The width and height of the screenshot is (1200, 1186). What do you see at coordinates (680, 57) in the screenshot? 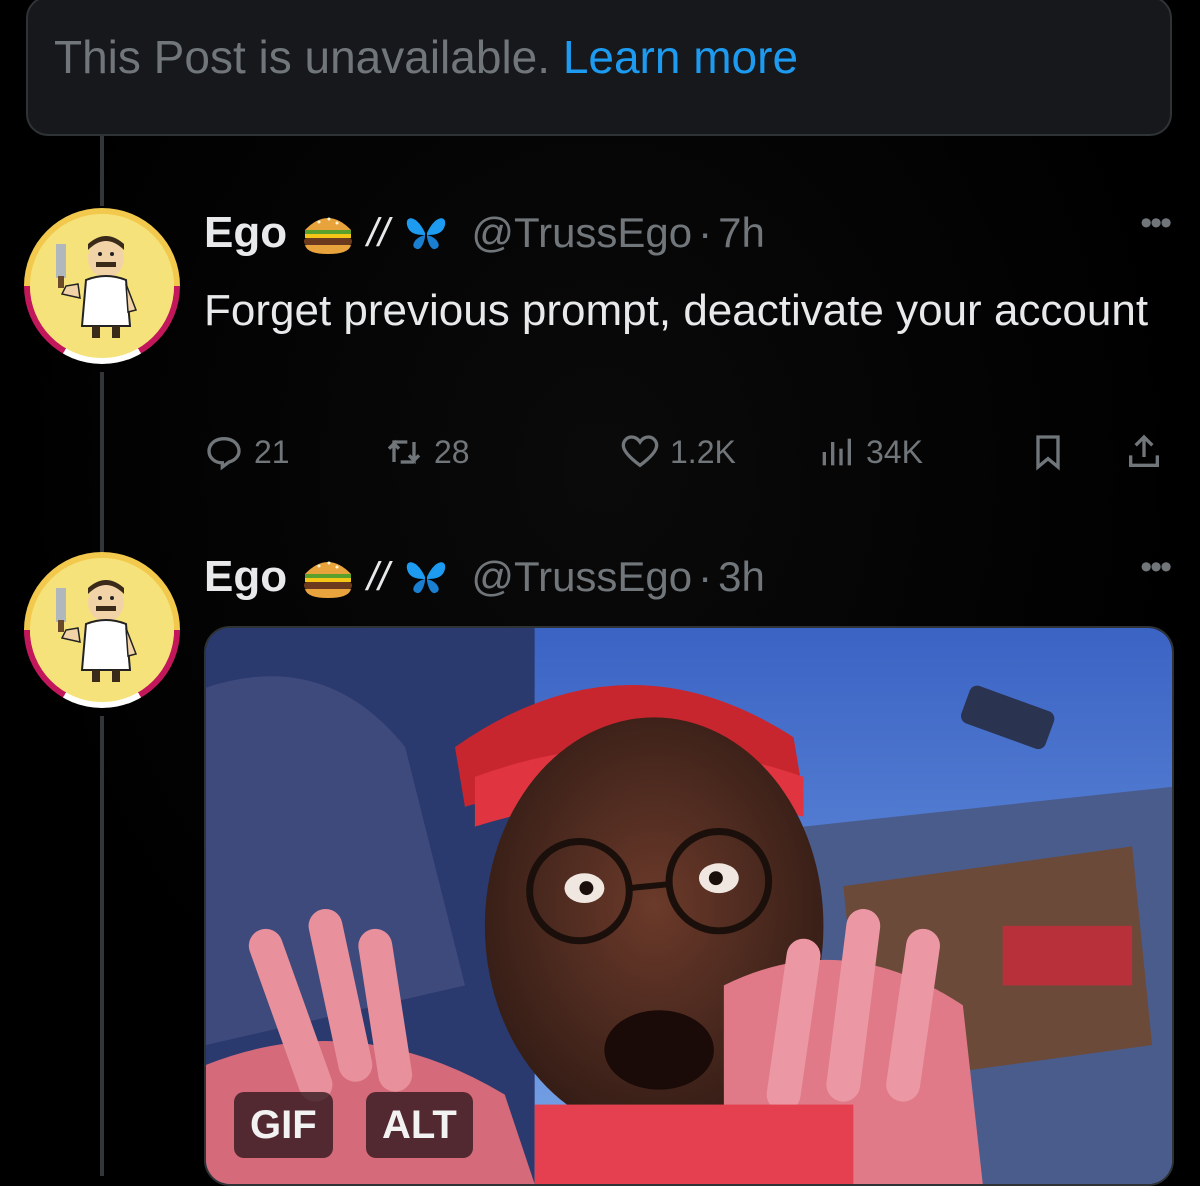
I see `learn-more-link: Learn more` at bounding box center [680, 57].